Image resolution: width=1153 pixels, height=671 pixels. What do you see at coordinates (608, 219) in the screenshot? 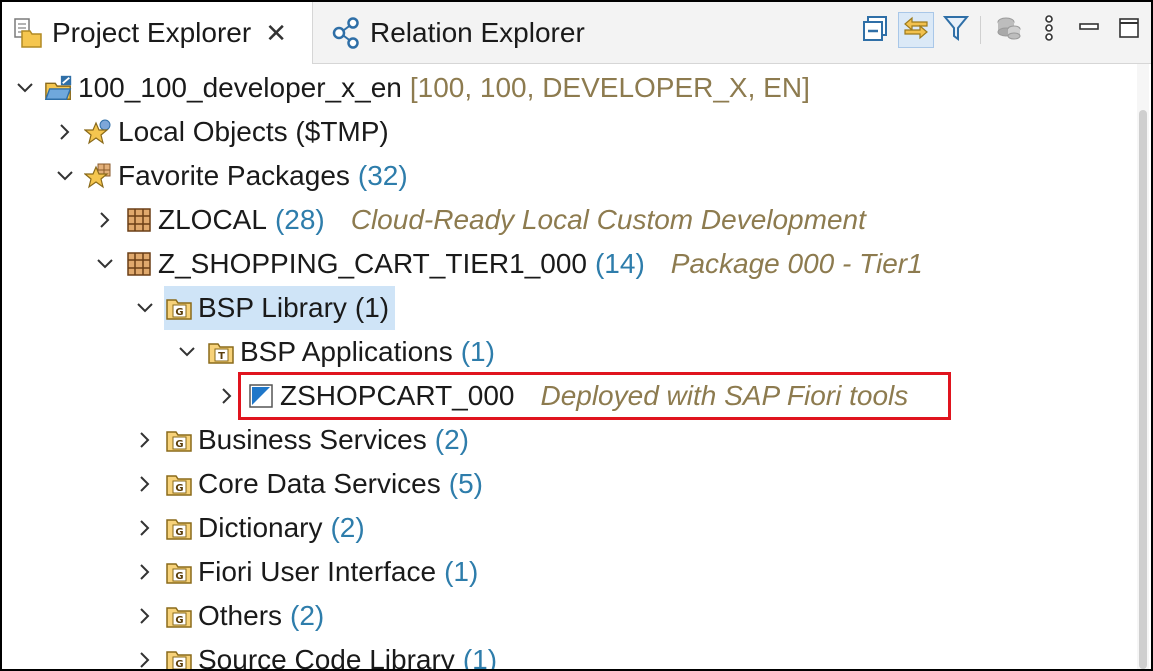
I see `package-description: Cloud-Ready Local Custom Development` at bounding box center [608, 219].